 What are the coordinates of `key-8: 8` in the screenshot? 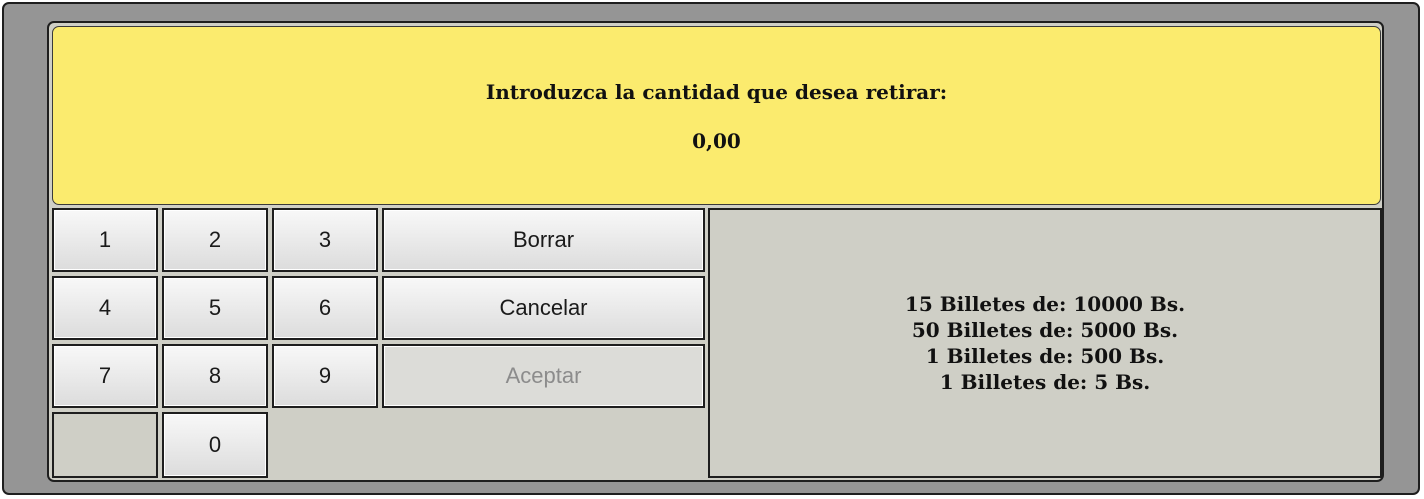 It's located at (215, 376).